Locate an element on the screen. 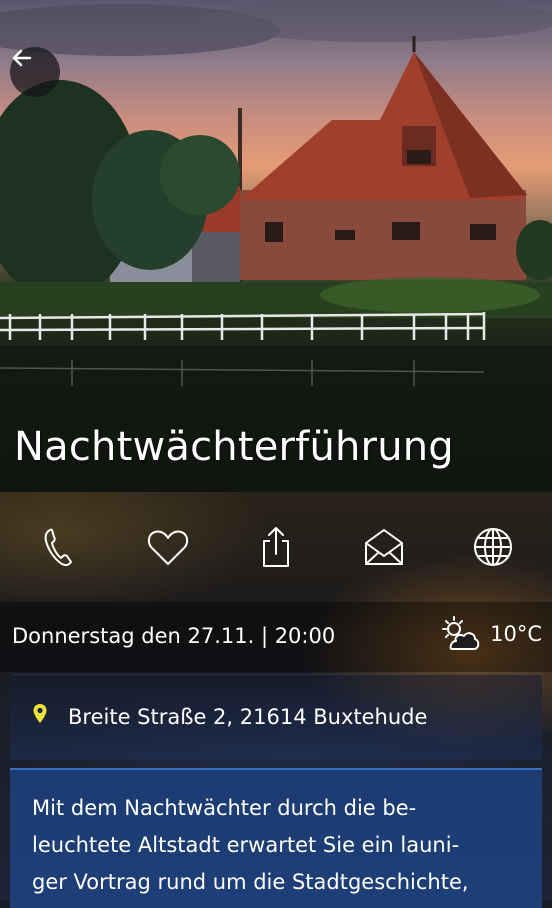 This screenshot has width=552, height=908. event-title: Nachtwächterführung is located at coordinates (234, 447).